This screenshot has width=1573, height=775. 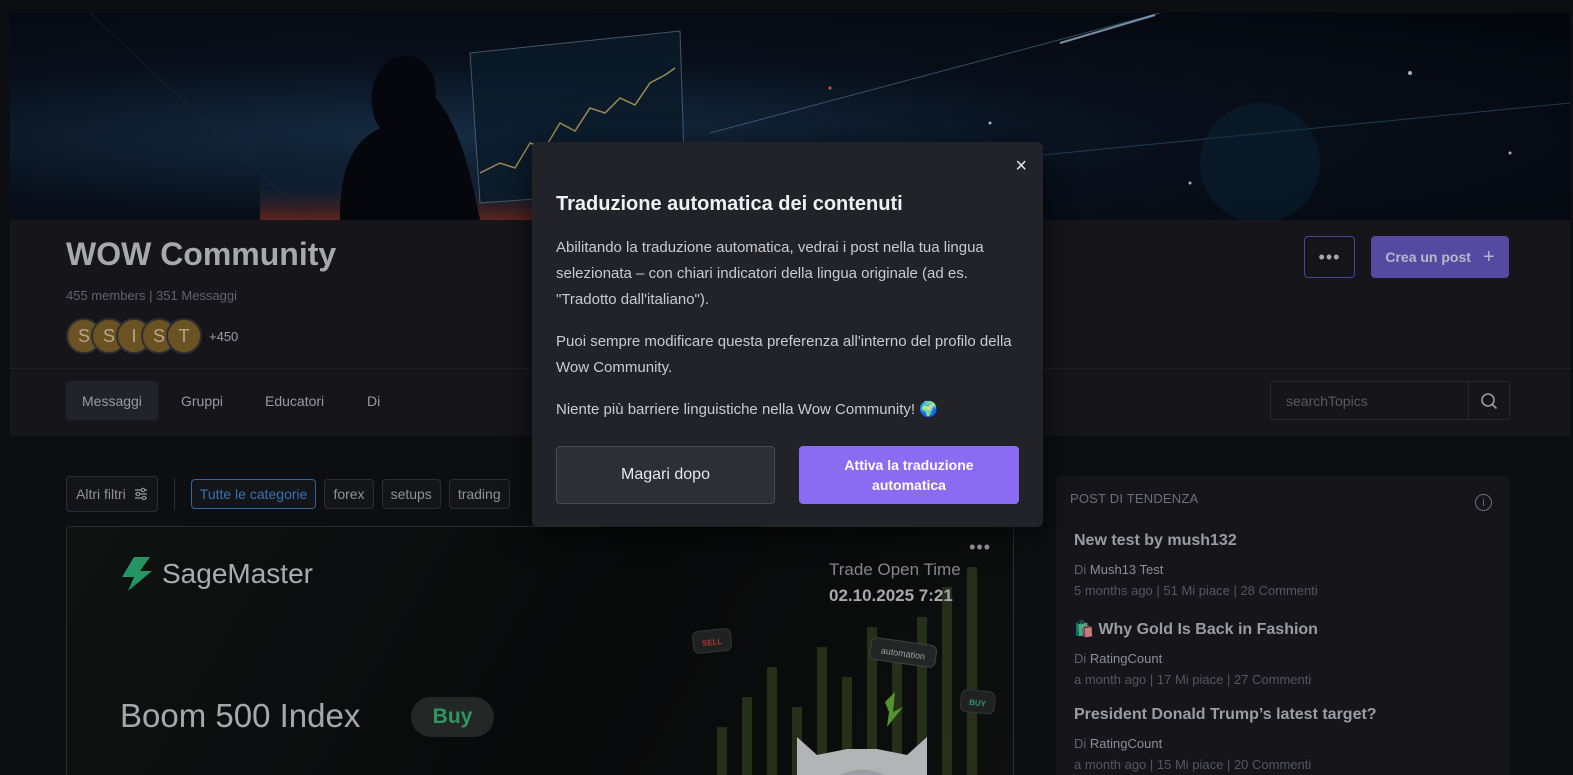 I want to click on close-icon: ×, so click(x=1021, y=166).